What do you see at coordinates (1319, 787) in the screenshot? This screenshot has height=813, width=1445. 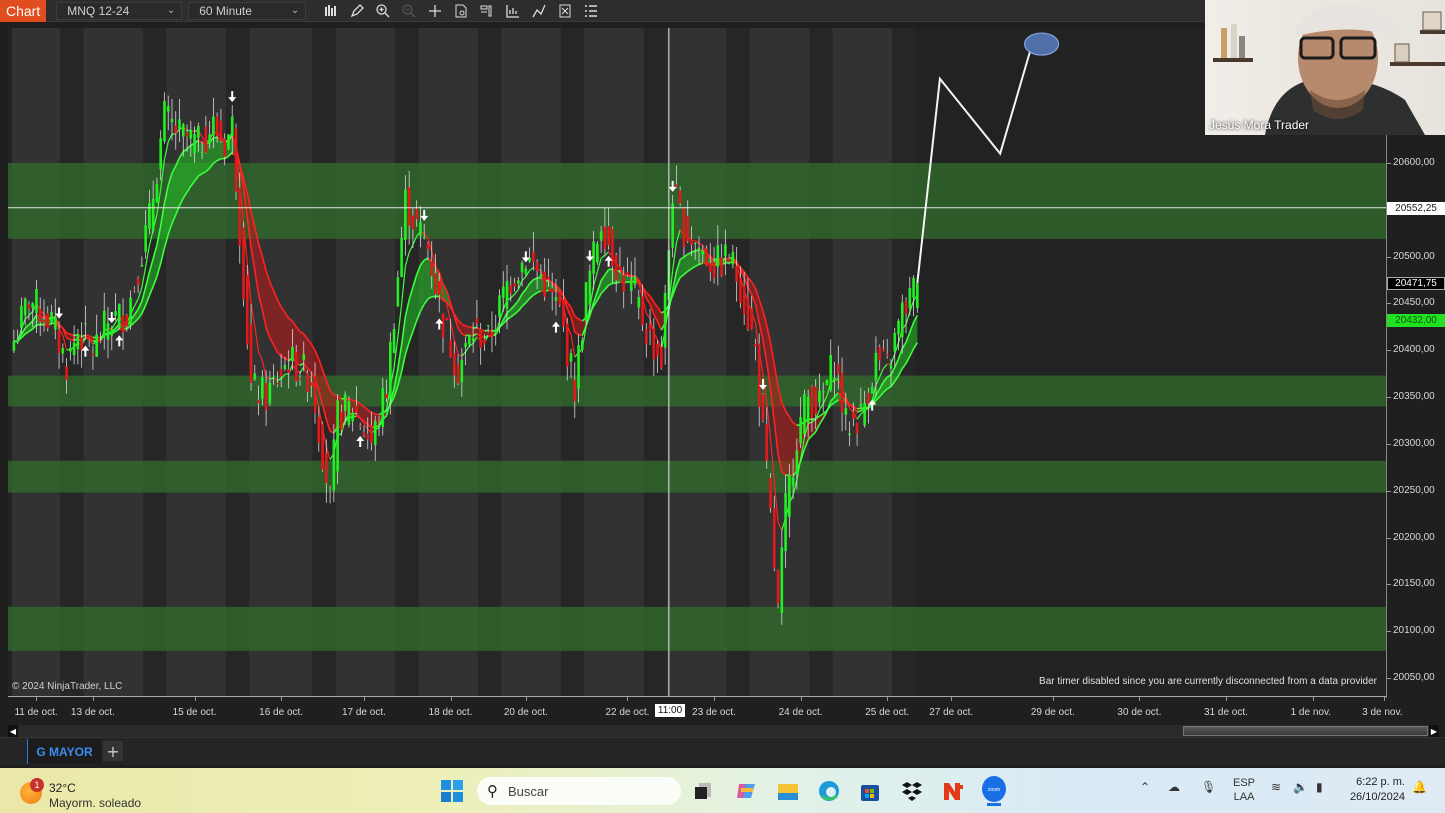 I see `battery-icon: ▮` at bounding box center [1319, 787].